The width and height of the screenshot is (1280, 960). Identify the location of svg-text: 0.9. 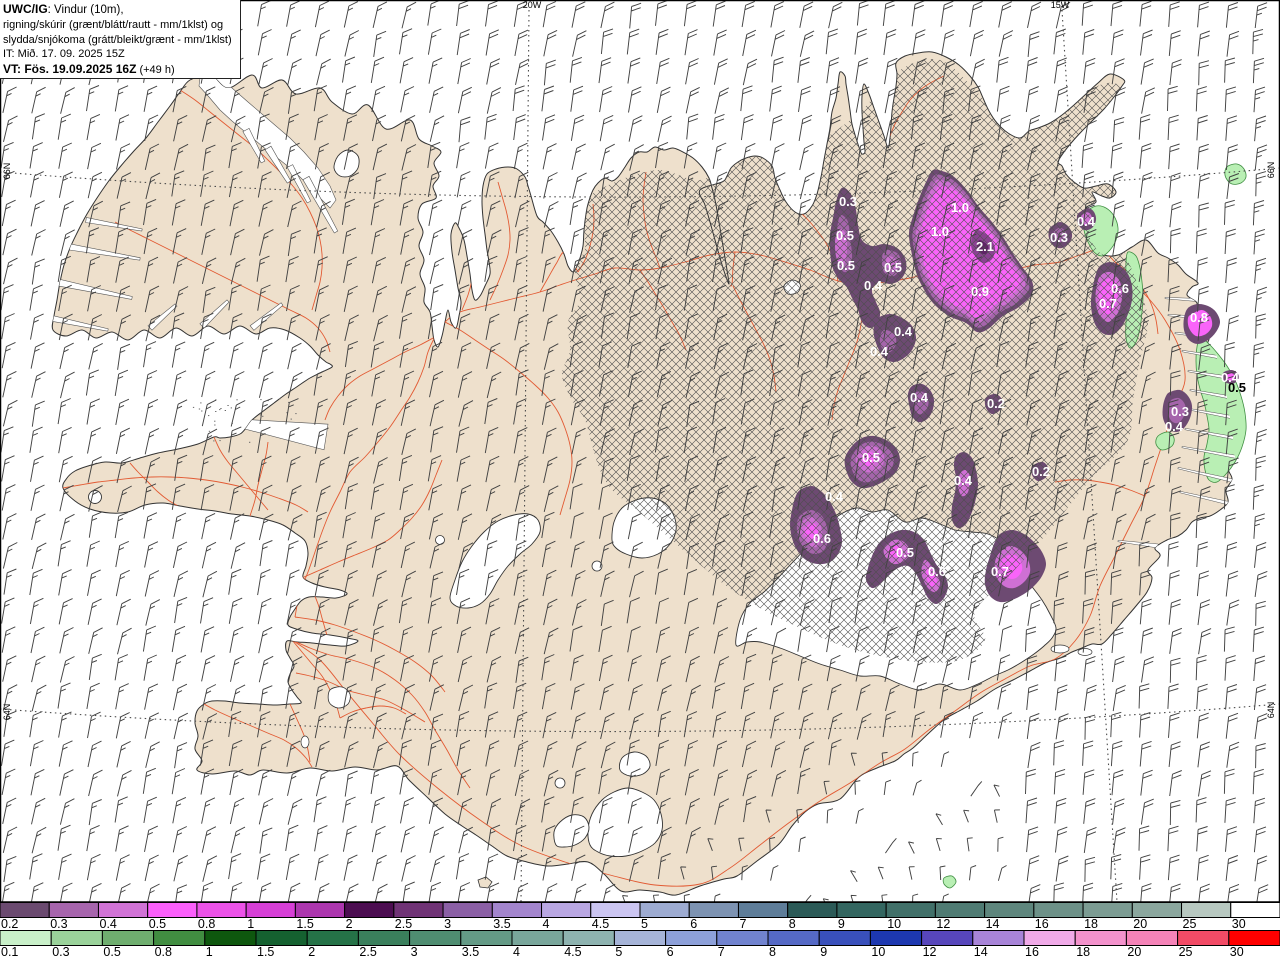
(980, 291).